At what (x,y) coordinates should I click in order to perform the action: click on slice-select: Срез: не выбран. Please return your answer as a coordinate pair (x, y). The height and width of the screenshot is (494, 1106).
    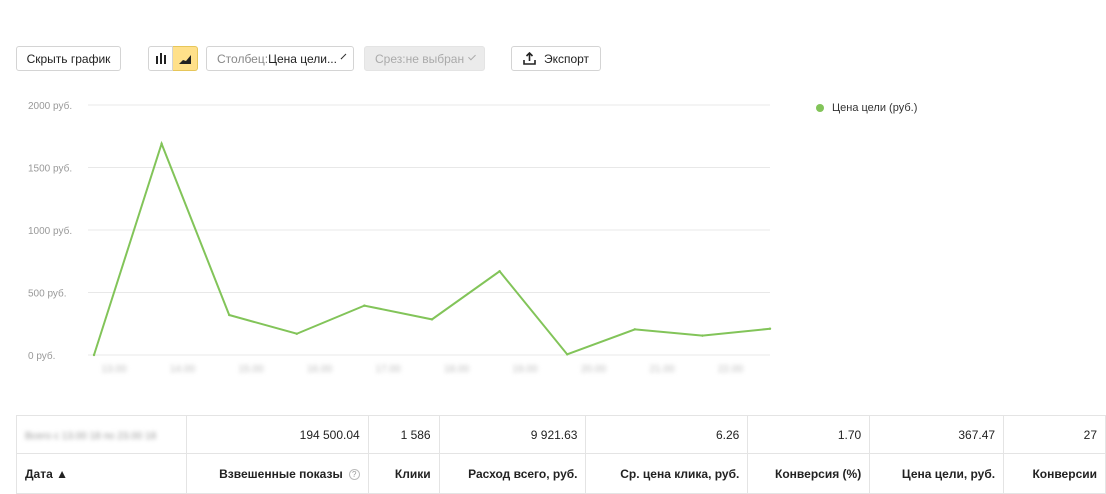
    Looking at the image, I should click on (424, 58).